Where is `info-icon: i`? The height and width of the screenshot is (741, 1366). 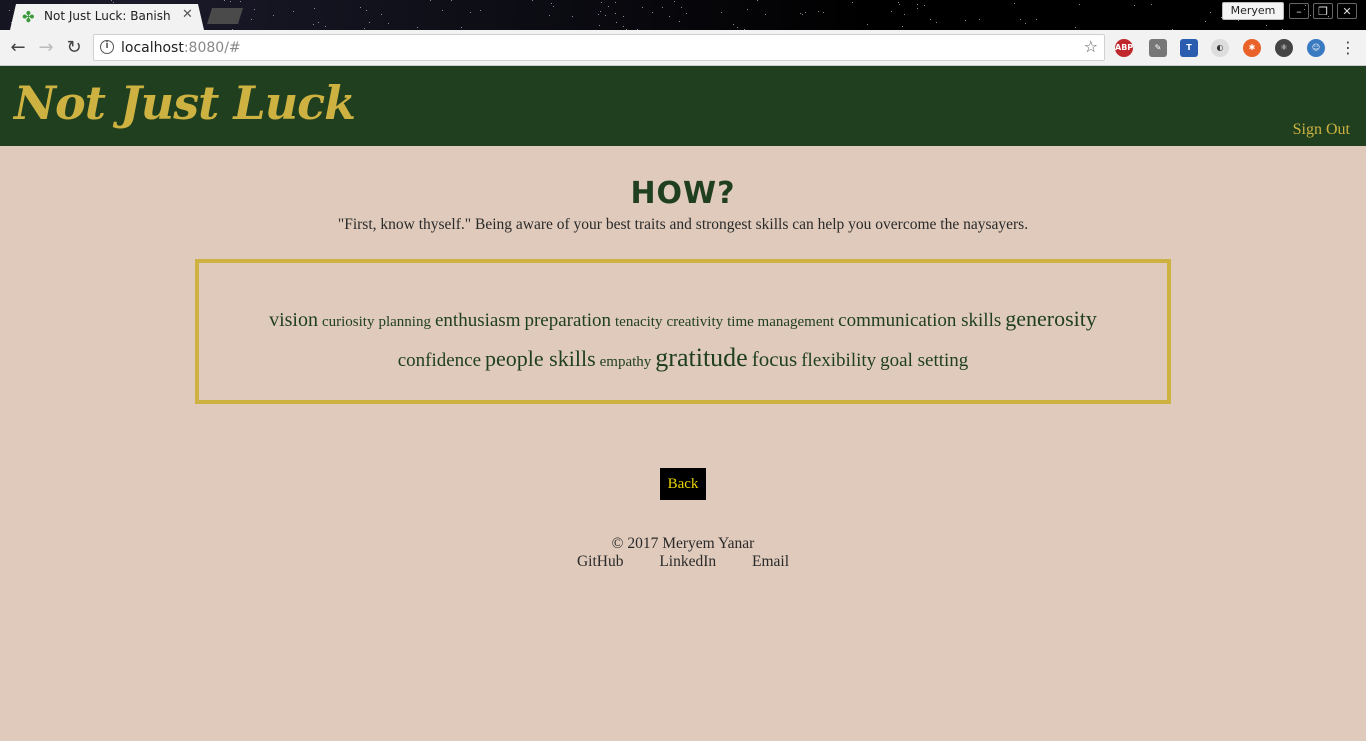 info-icon: i is located at coordinates (107, 47).